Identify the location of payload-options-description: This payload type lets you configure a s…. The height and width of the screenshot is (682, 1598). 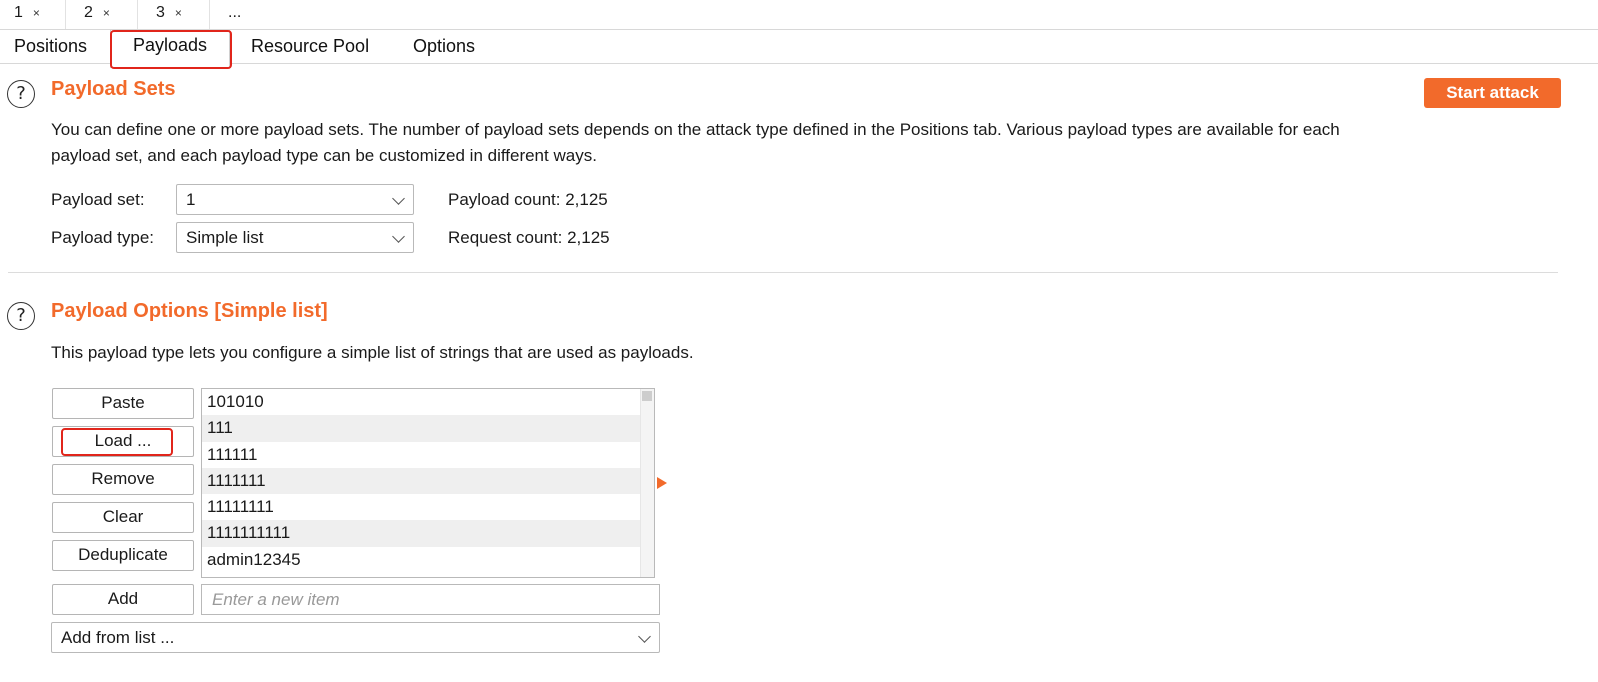
(372, 352).